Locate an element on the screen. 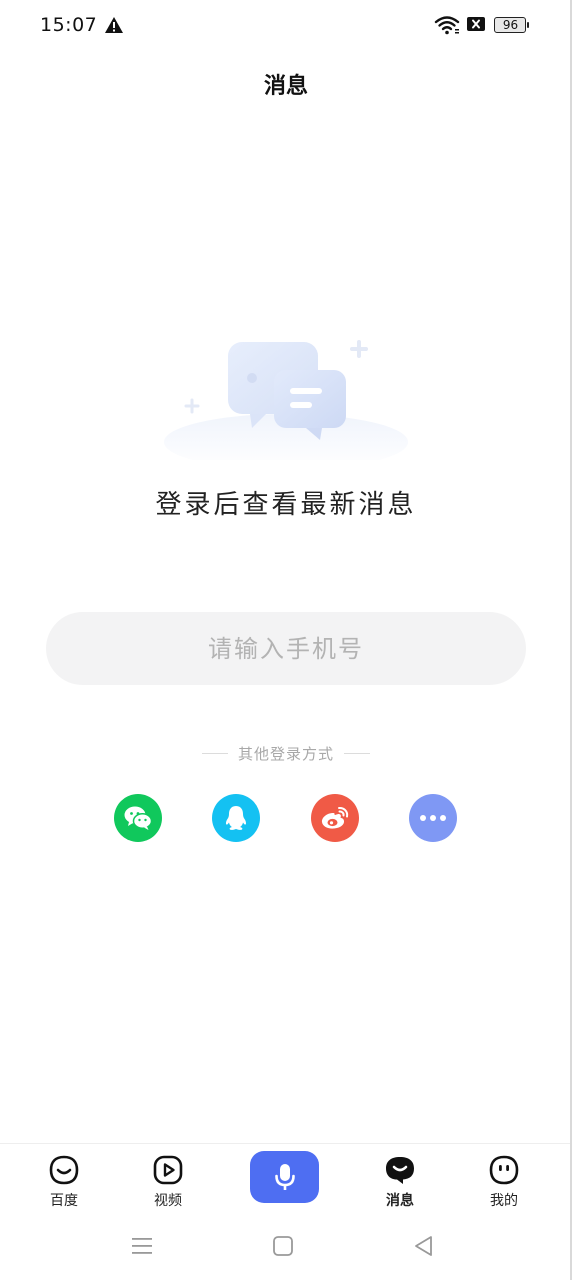  weibo-icon is located at coordinates (335, 817).